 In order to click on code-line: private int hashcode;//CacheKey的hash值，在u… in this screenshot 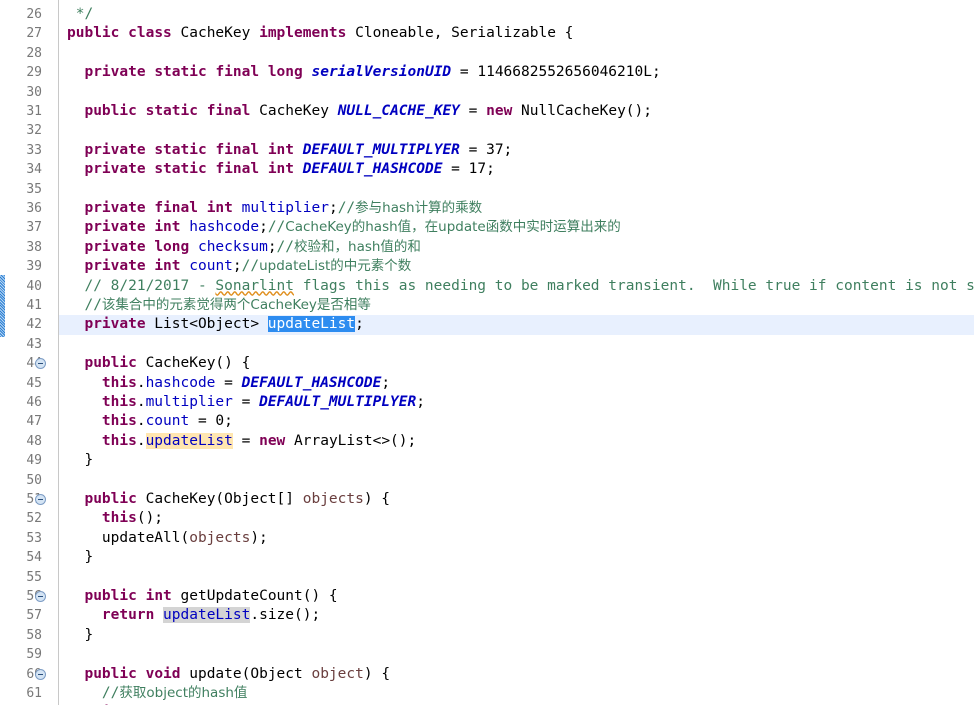, I will do `click(516, 227)`.